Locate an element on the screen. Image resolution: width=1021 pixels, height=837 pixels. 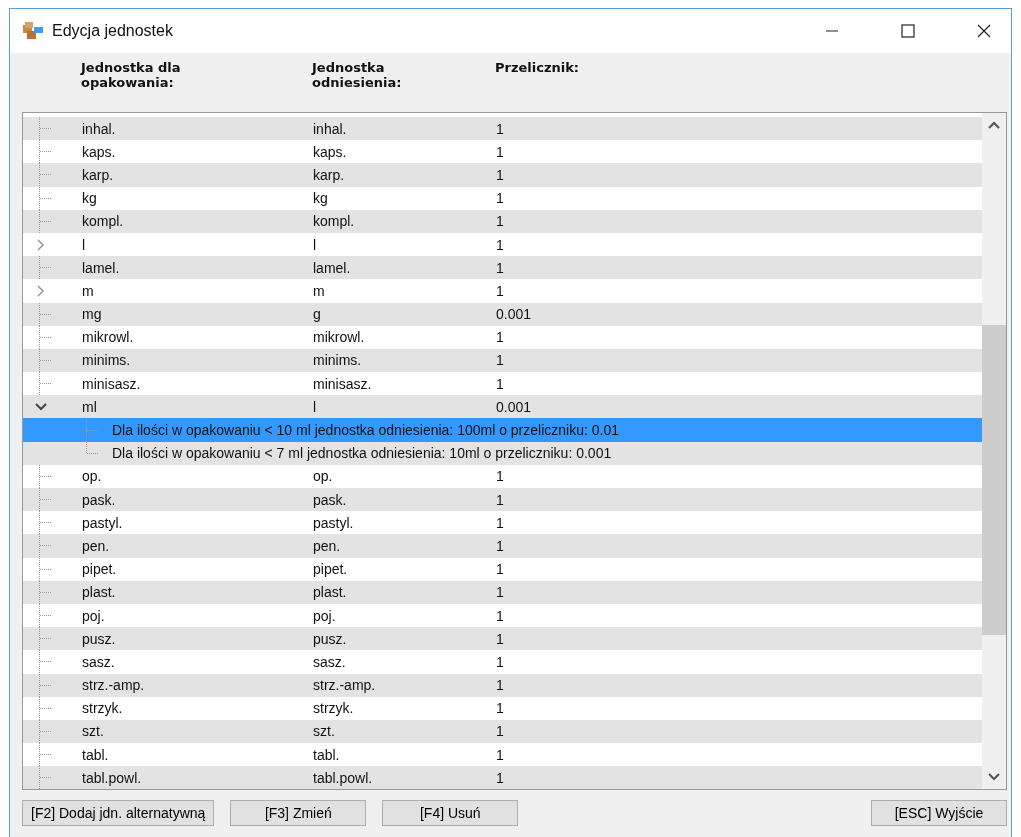
row-text: Dla ilości w opakowaniu < 7 ml jednostka odniesienia: 10ml o przeliczniku: 0.001 is located at coordinates (362, 453).